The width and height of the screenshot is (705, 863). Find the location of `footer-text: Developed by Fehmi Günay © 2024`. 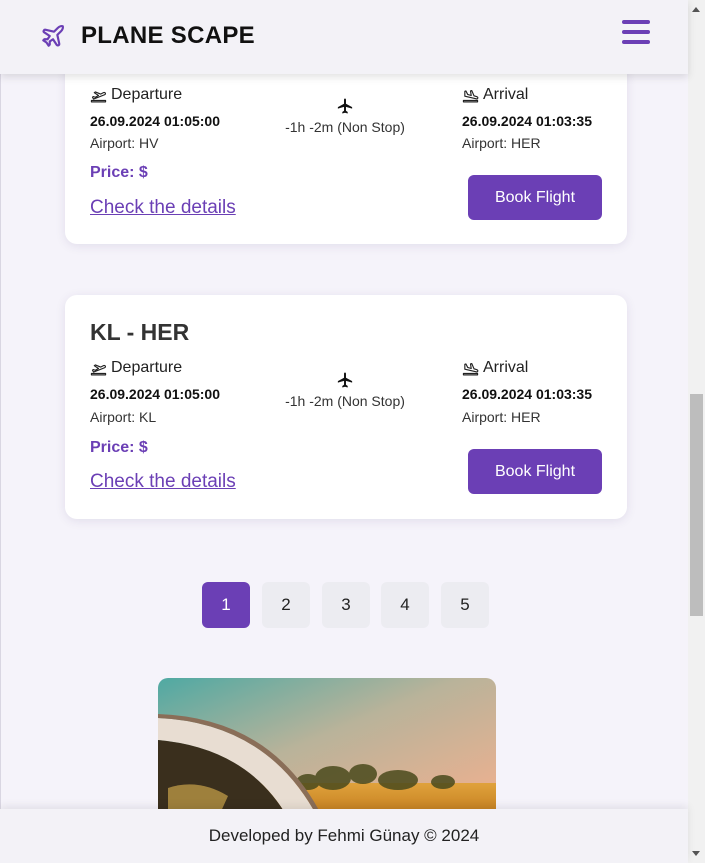

footer-text: Developed by Fehmi Günay © 2024 is located at coordinates (344, 835).